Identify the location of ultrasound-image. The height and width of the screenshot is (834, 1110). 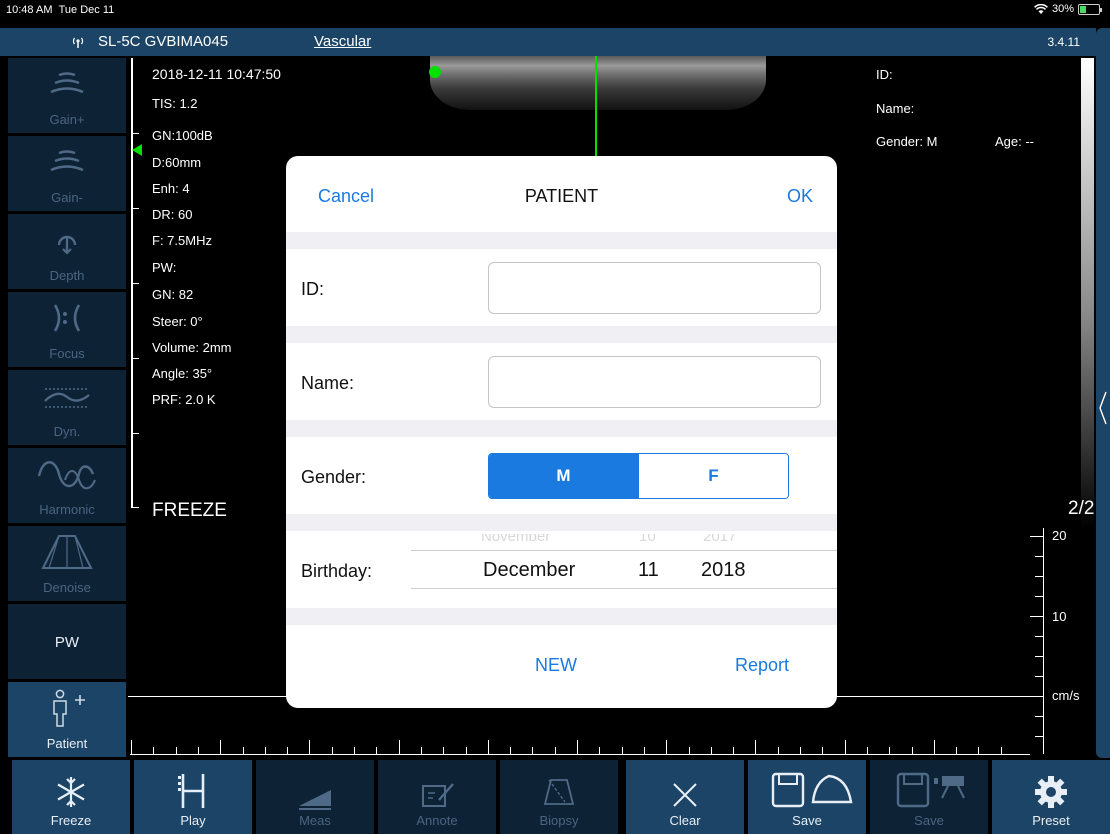
(598, 83).